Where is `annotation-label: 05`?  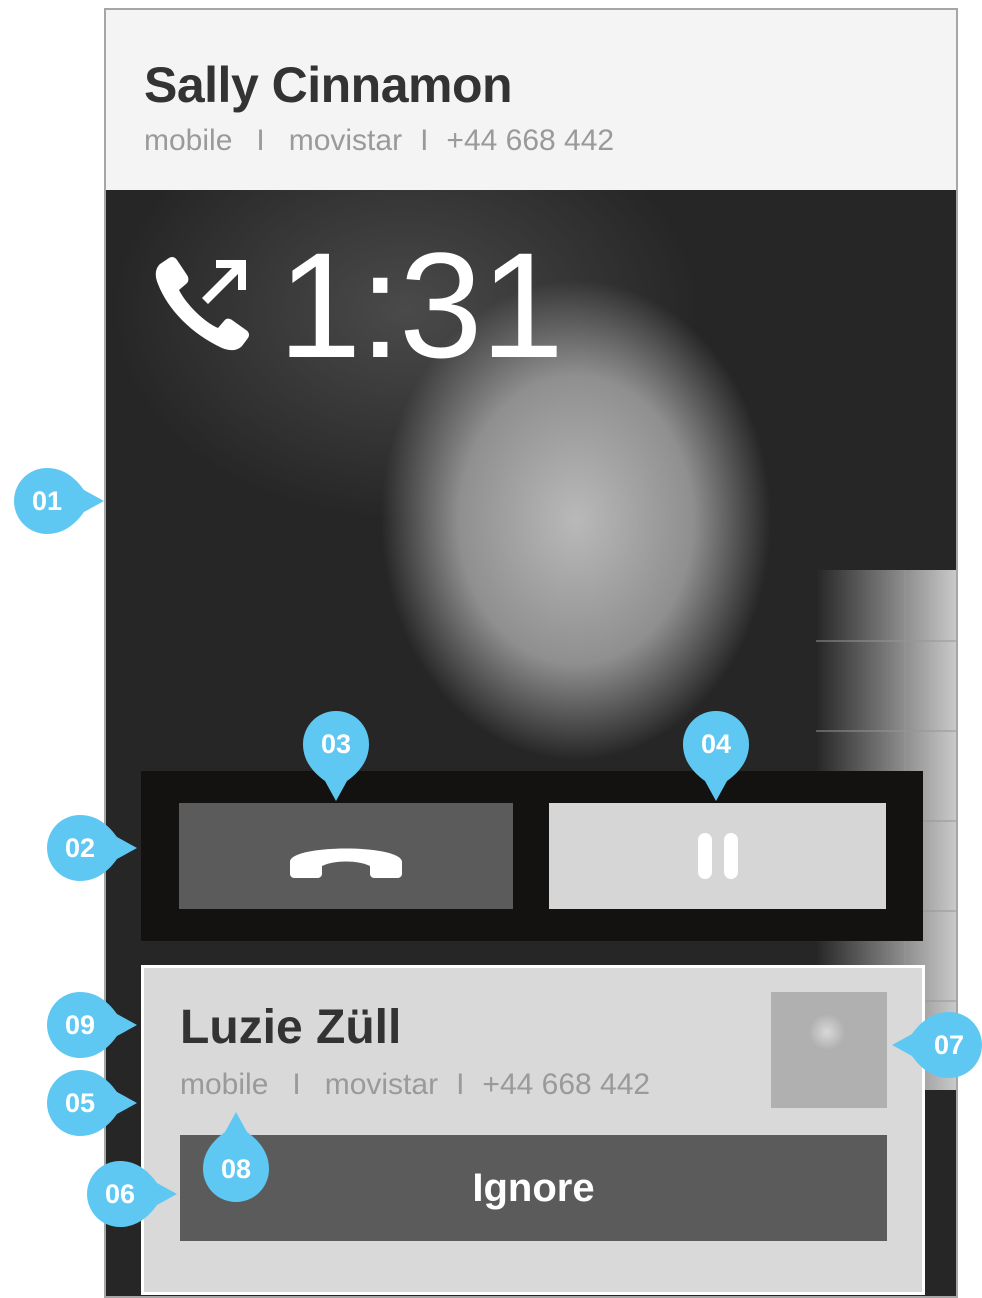
annotation-label: 05 is located at coordinates (80, 1102).